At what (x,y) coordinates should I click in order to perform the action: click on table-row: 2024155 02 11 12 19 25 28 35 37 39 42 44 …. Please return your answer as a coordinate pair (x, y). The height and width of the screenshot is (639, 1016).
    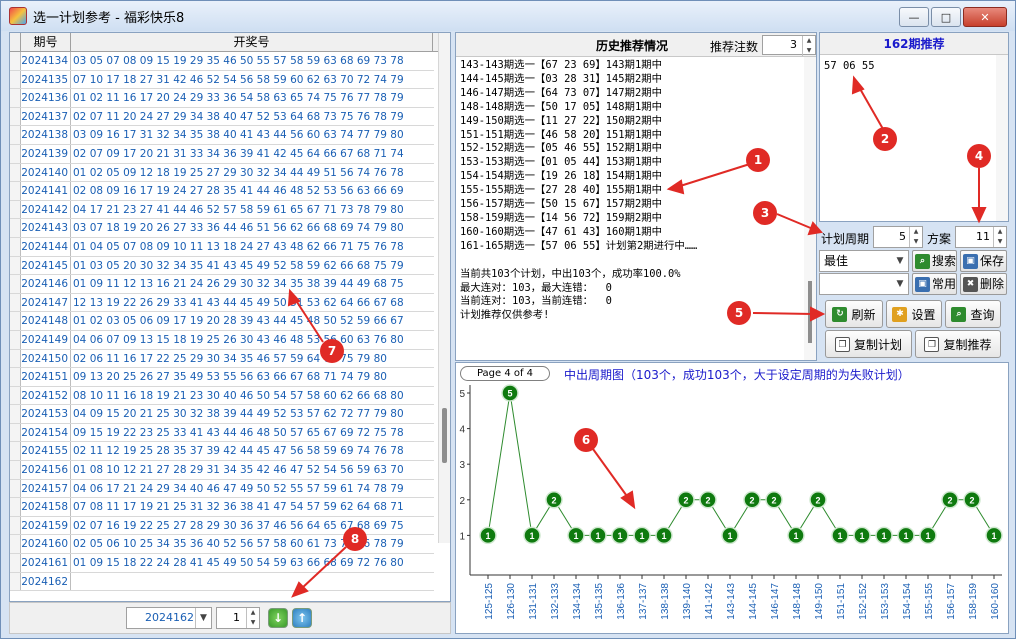
    Looking at the image, I should click on (222, 452).